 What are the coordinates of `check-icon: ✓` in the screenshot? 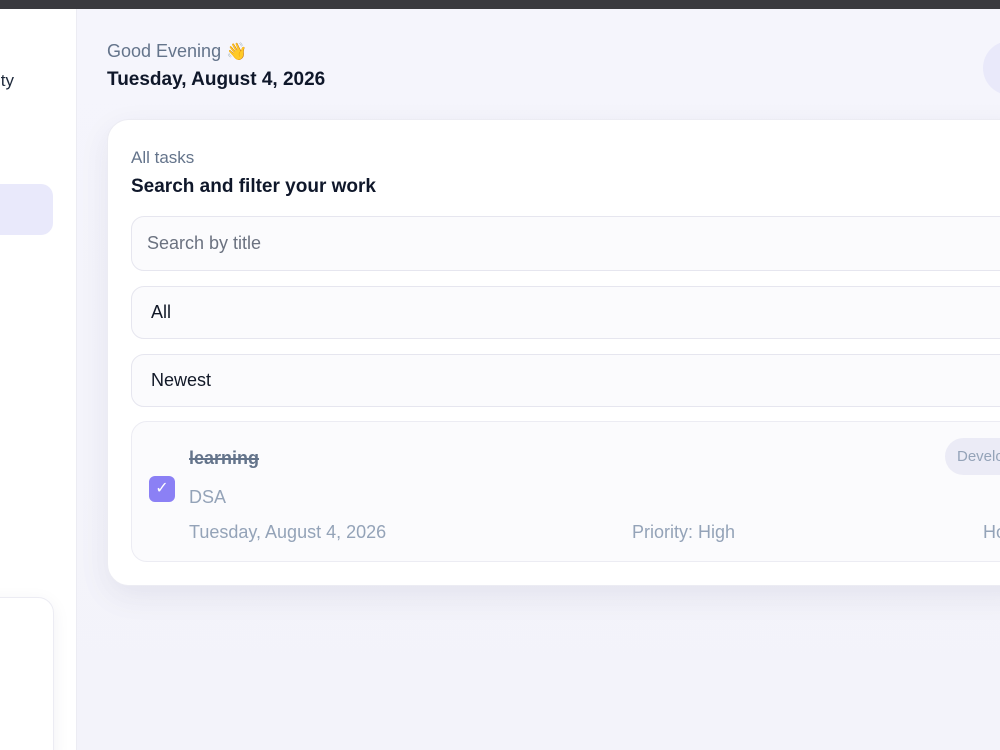 It's located at (162, 488).